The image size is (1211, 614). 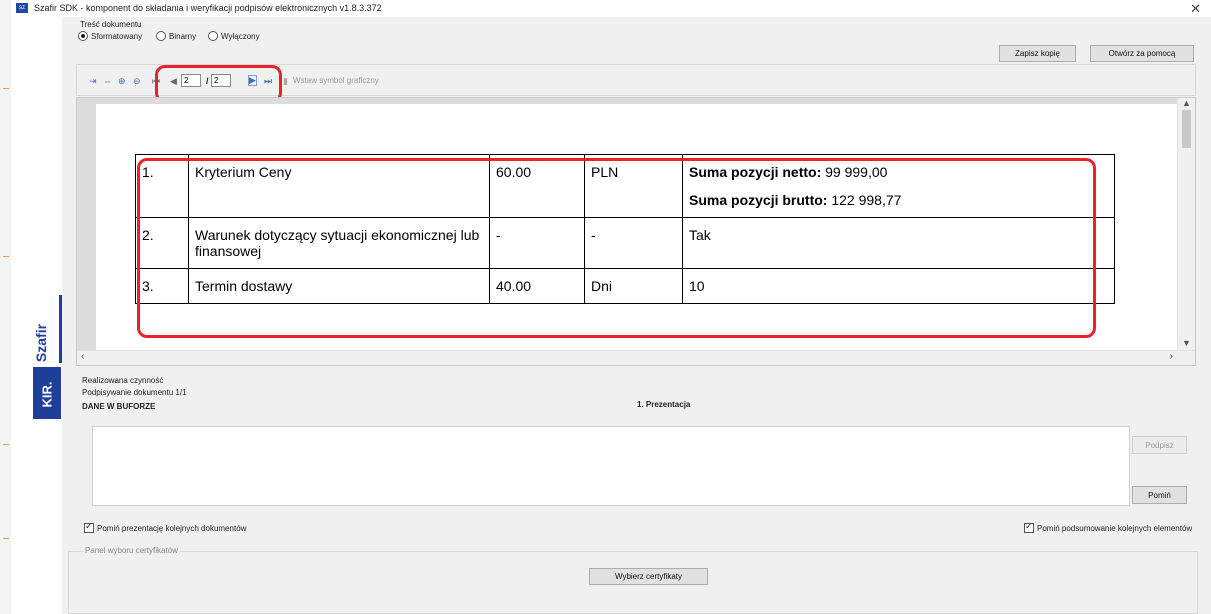 What do you see at coordinates (134, 392) in the screenshot?
I see `activity-progress: Podpisywanie dokumentu 1/1` at bounding box center [134, 392].